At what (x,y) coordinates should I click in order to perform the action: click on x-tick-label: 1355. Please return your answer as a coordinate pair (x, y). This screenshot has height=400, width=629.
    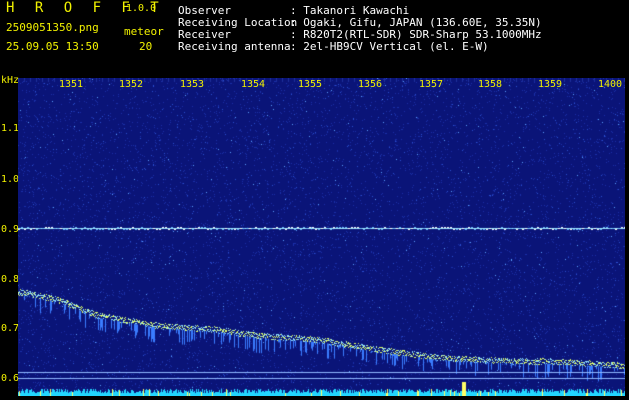
    Looking at the image, I should click on (310, 84).